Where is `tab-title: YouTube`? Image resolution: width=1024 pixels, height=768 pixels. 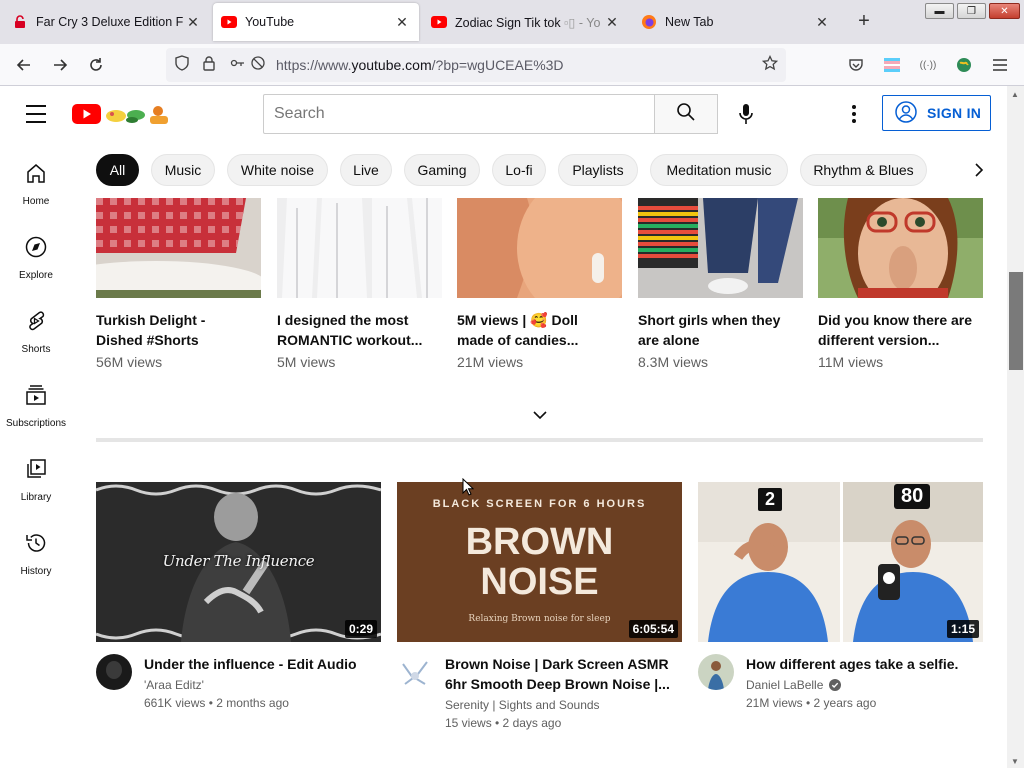
tab-title: YouTube is located at coordinates (270, 22).